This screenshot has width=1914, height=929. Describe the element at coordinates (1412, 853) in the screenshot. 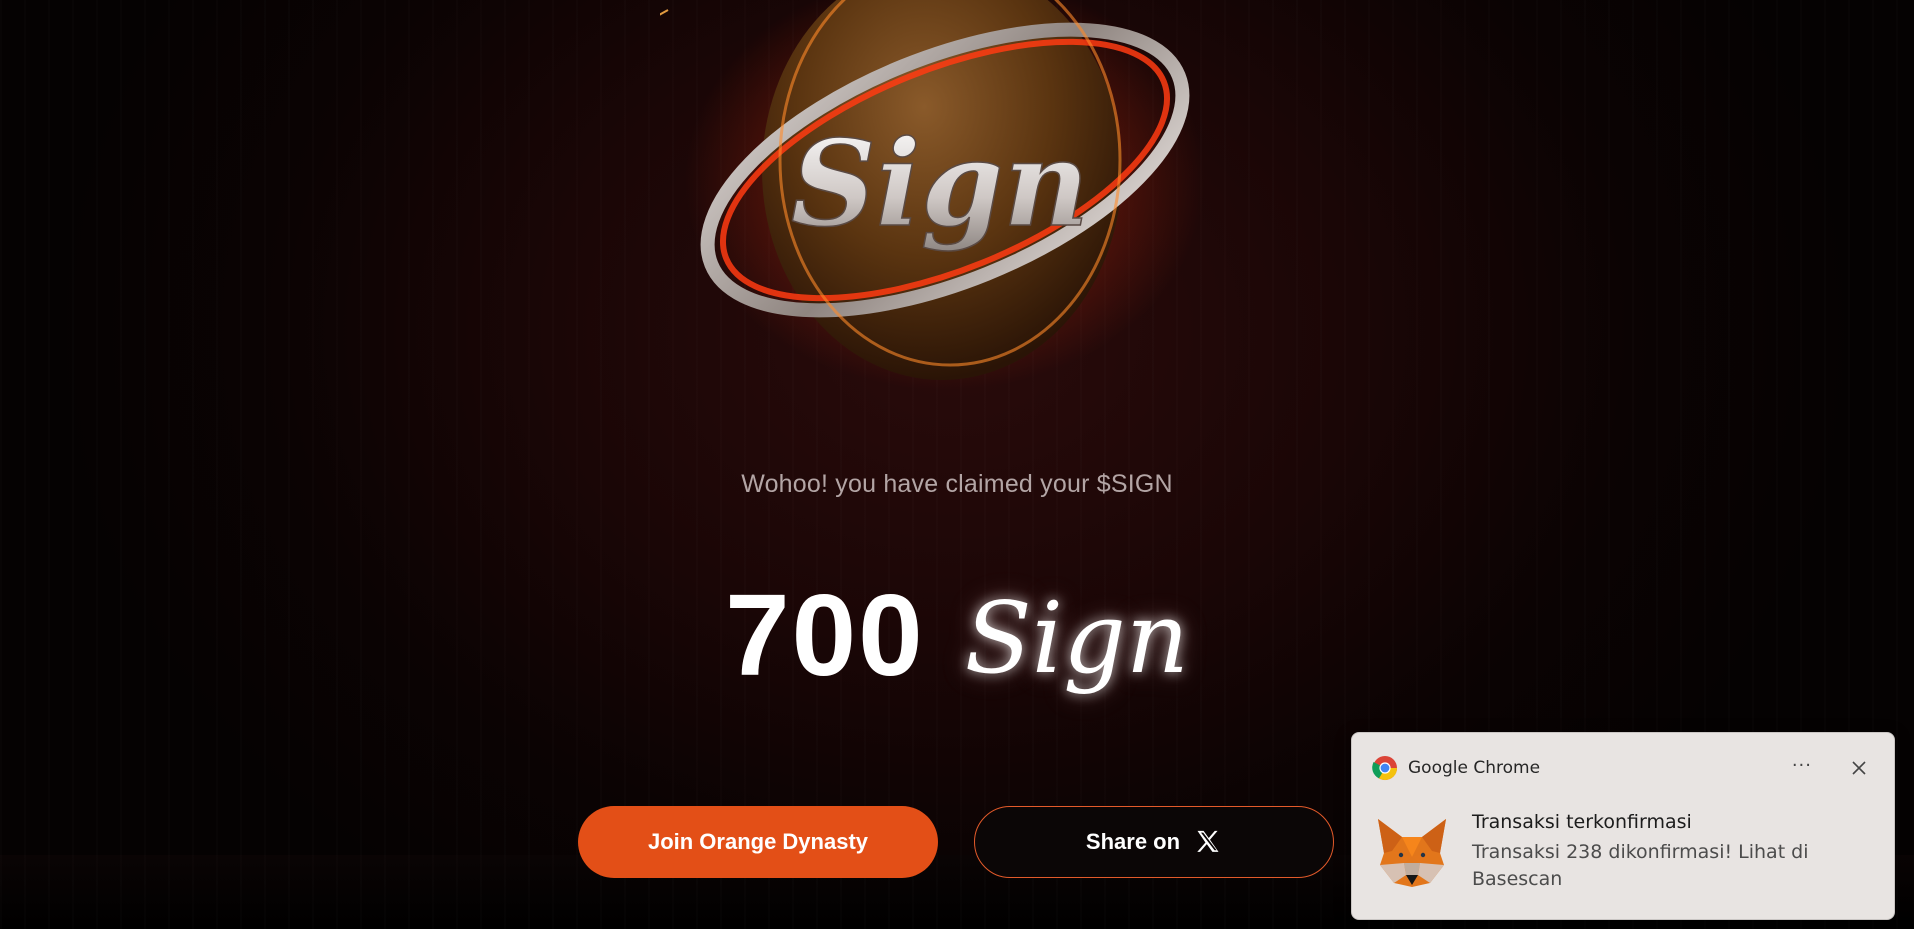

I see `metamask-fox-icon` at that location.